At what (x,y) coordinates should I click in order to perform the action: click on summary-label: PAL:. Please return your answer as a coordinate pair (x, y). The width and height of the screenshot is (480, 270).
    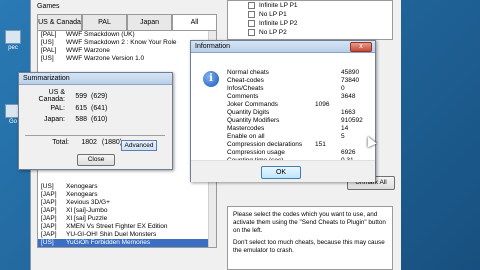
    Looking at the image, I should click on (57, 108).